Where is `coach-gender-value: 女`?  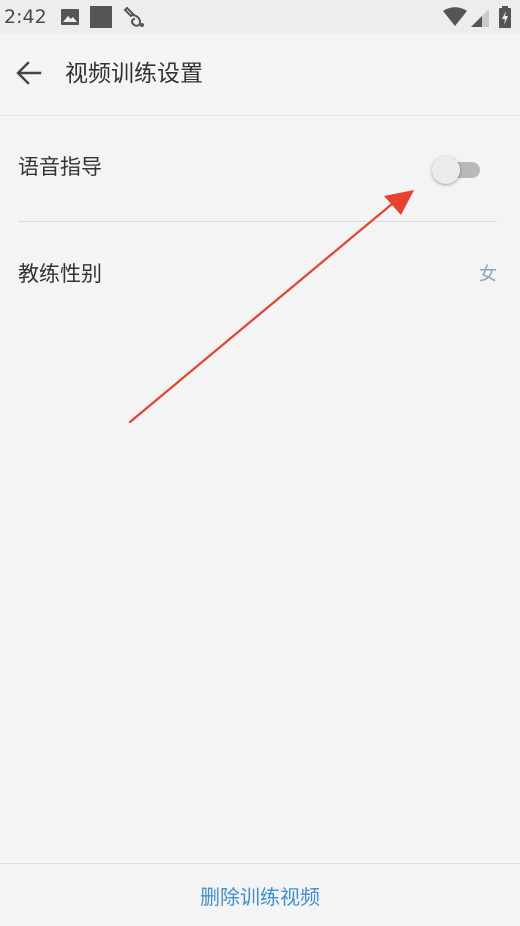
coach-gender-value: 女 is located at coordinates (488, 274).